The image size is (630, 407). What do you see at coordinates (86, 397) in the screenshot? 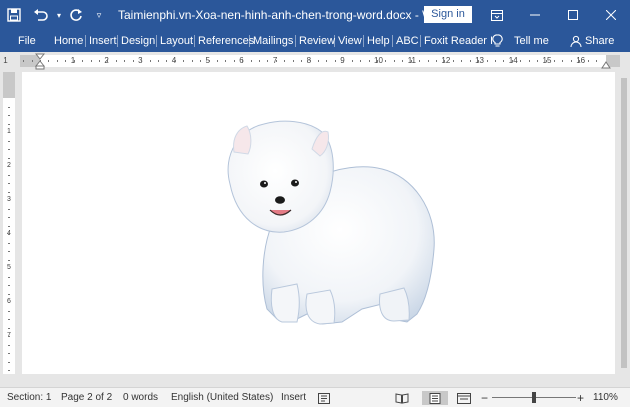
I see `page-number-indicator: Page 2 of 2` at bounding box center [86, 397].